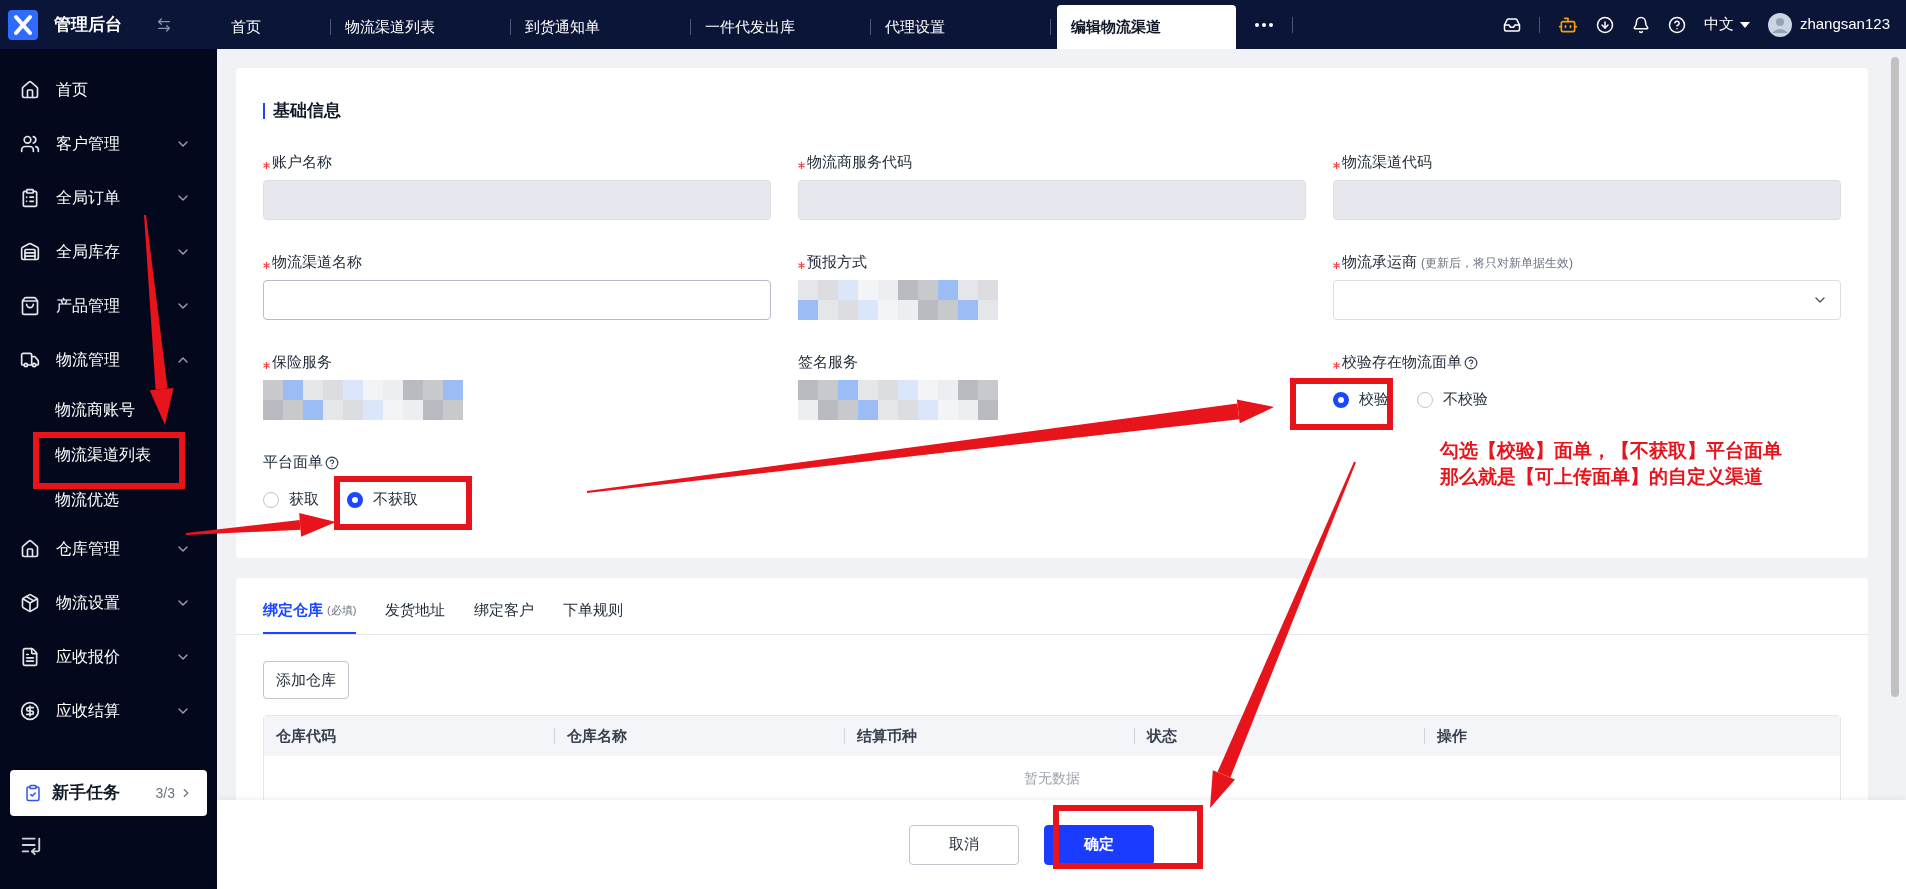 The image size is (1906, 889). I want to click on inbox-icon, so click(1511, 24).